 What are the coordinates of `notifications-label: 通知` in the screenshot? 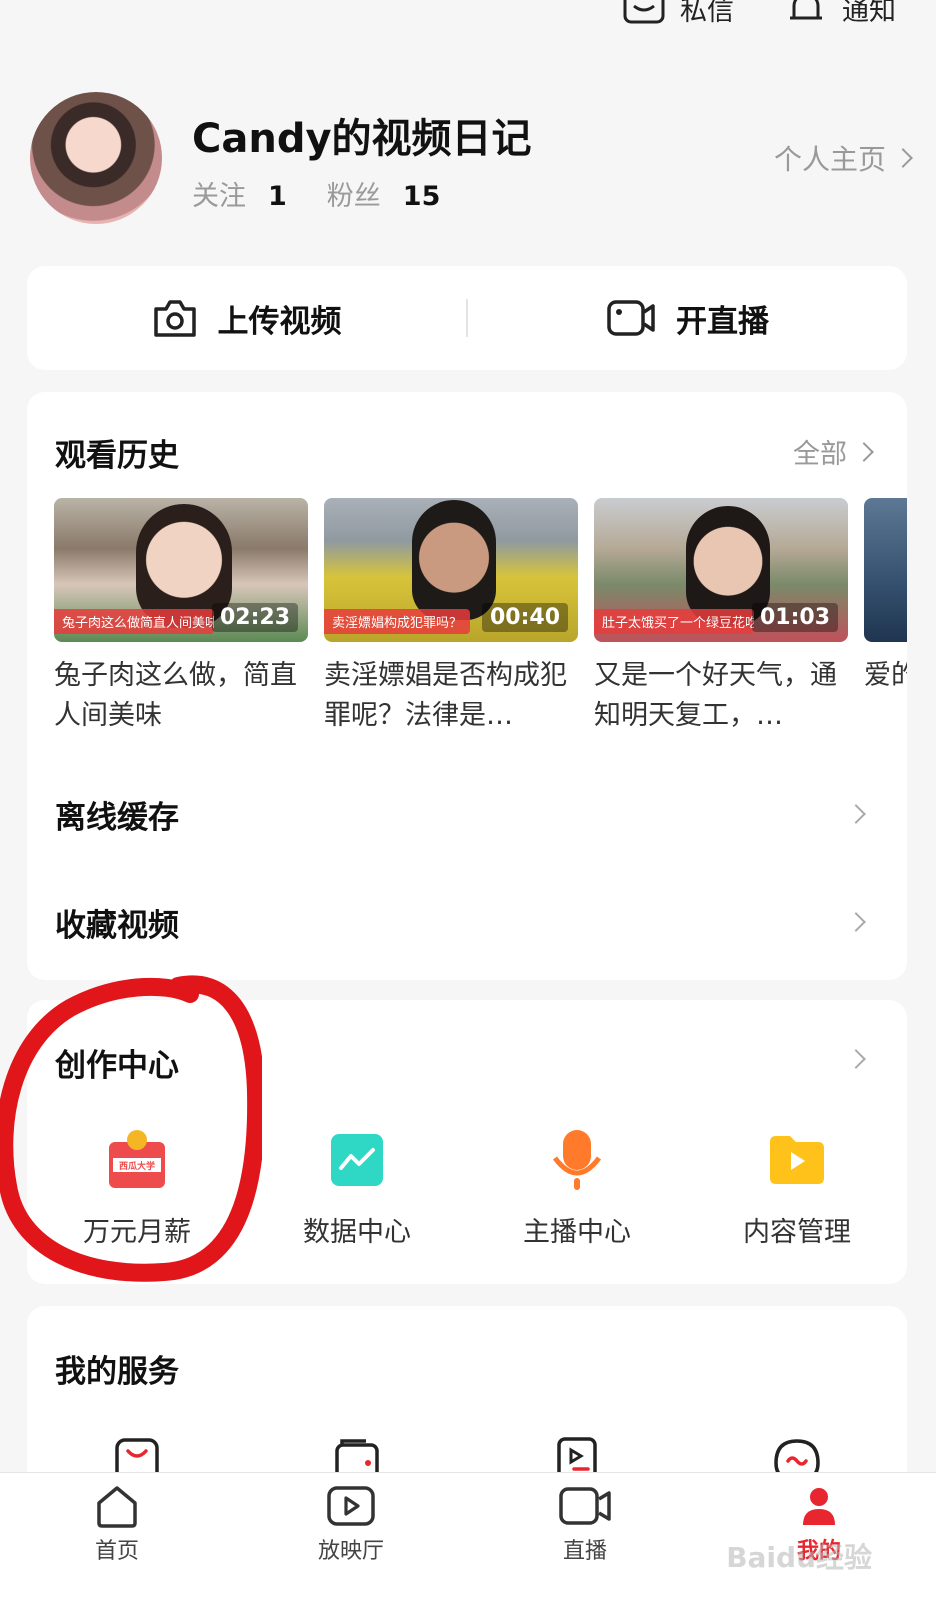 It's located at (869, 13).